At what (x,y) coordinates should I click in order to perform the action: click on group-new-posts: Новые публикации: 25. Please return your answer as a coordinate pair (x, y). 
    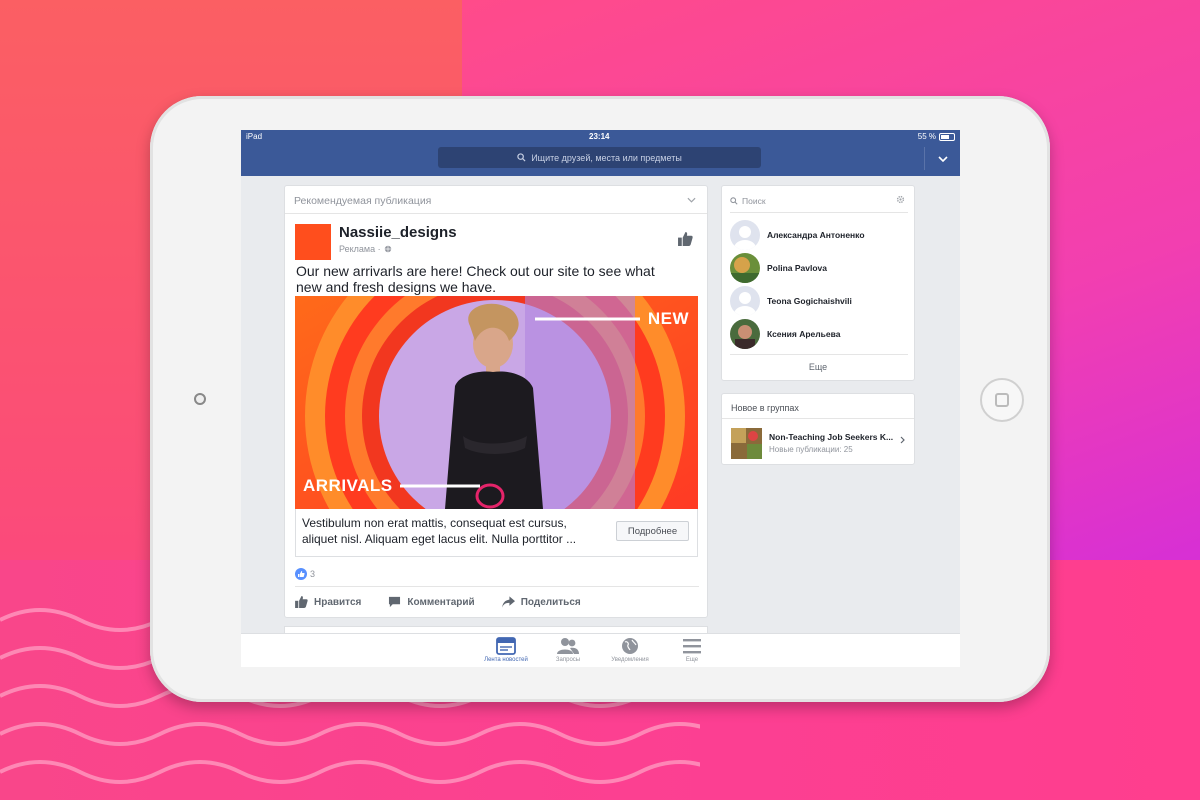
    Looking at the image, I should click on (811, 449).